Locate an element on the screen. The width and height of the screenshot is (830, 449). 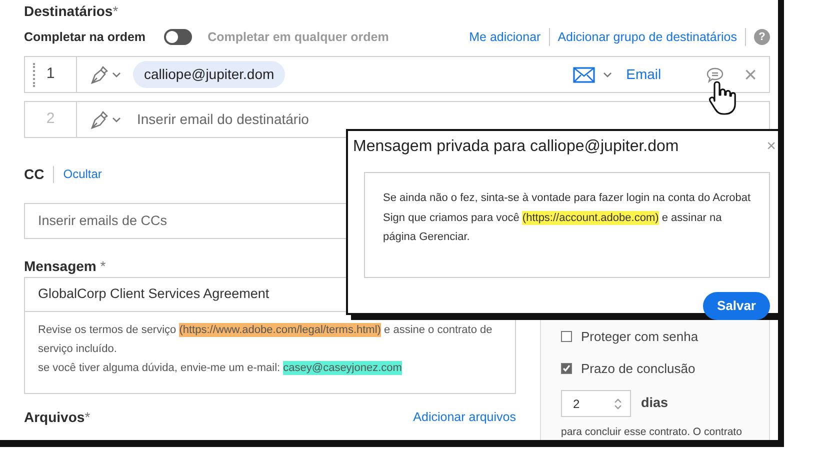
comment-icon is located at coordinates (715, 74).